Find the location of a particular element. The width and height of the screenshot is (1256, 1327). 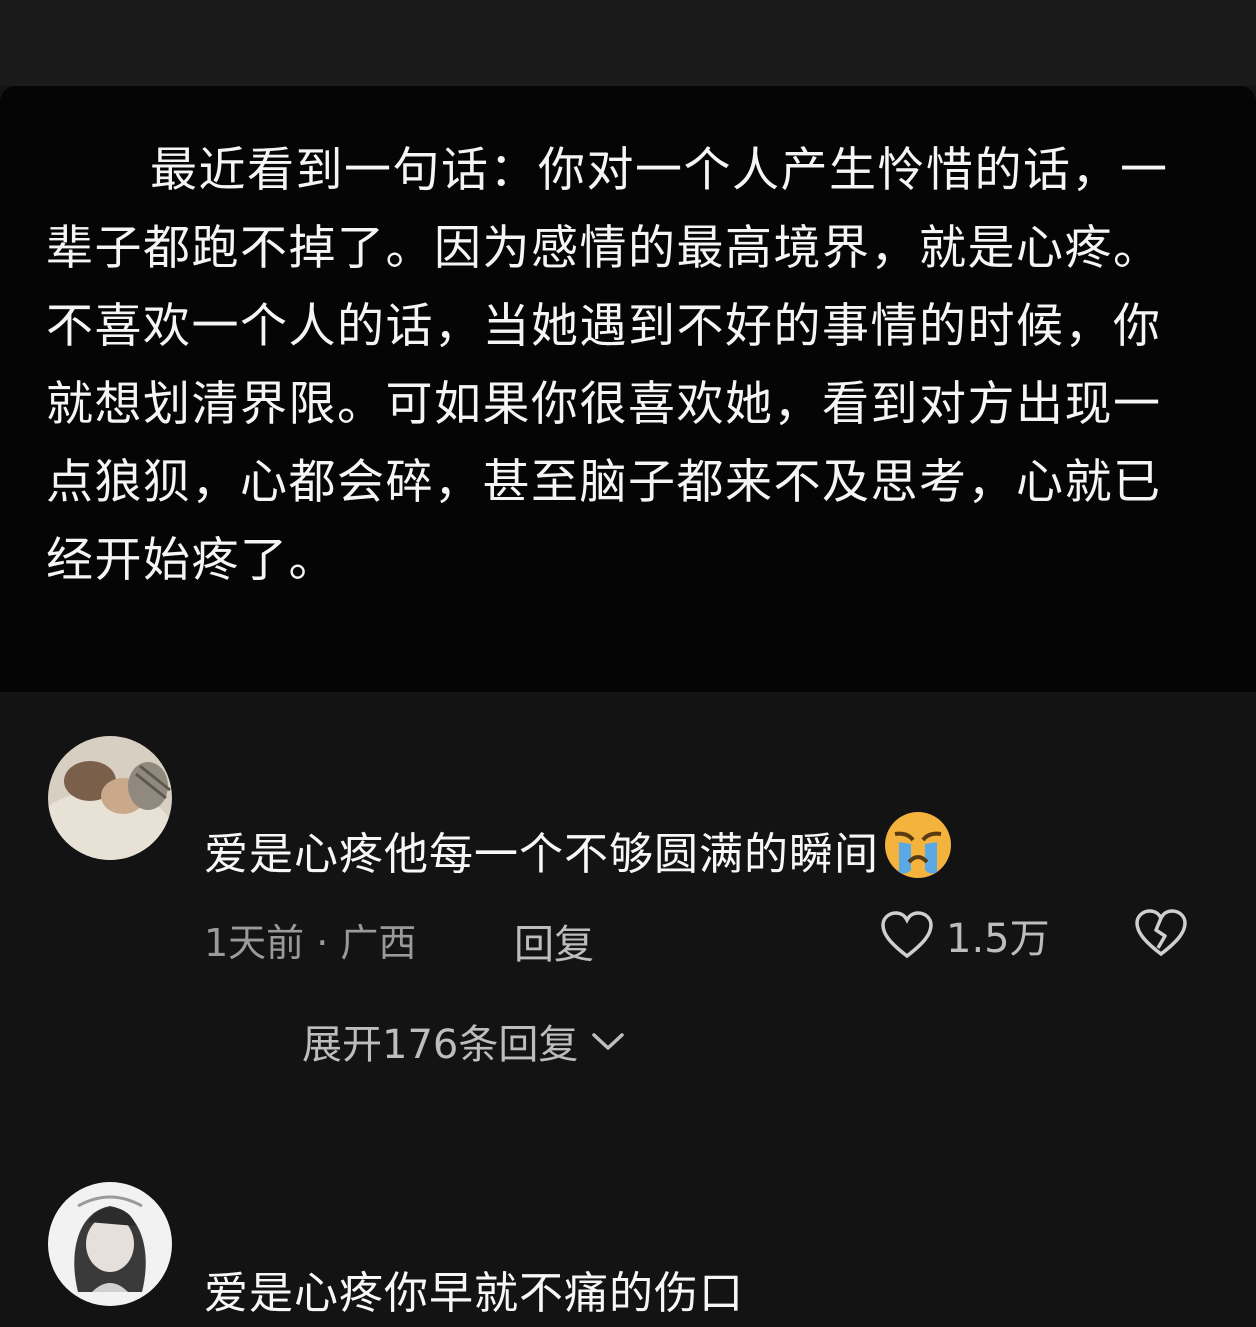

broken-heart-icon is located at coordinates (1161, 933).